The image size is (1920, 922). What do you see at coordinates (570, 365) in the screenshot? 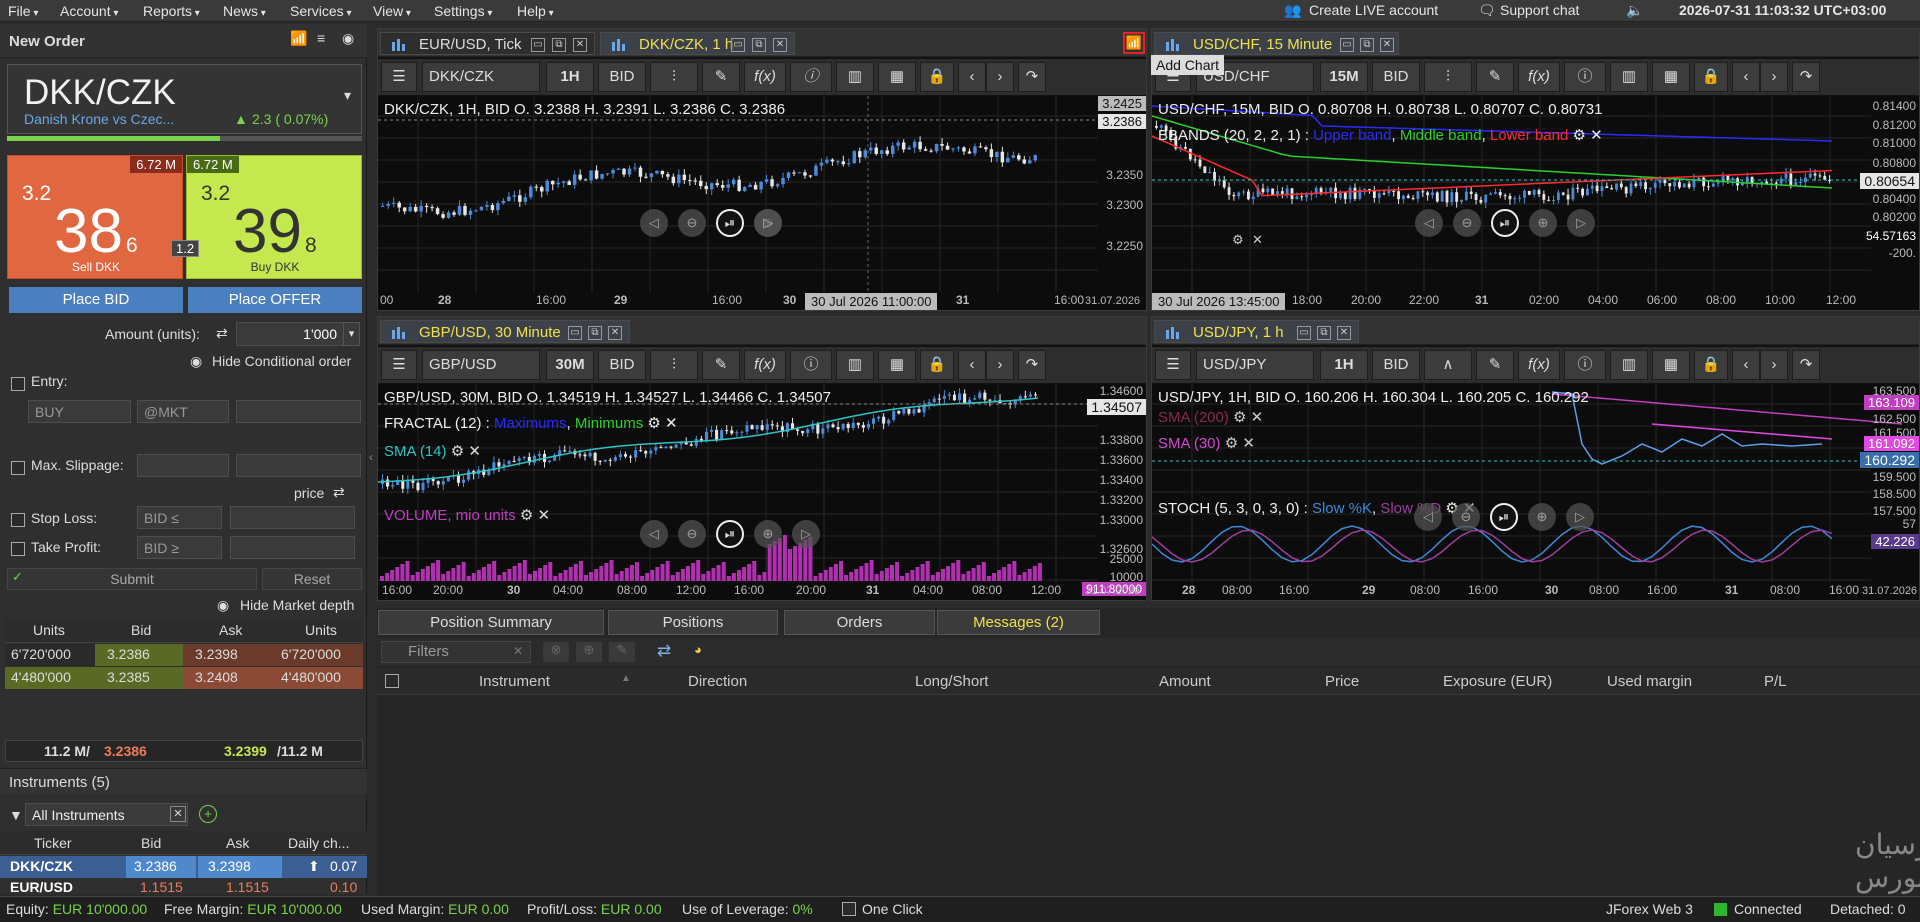
I see `period-select: 30M` at bounding box center [570, 365].